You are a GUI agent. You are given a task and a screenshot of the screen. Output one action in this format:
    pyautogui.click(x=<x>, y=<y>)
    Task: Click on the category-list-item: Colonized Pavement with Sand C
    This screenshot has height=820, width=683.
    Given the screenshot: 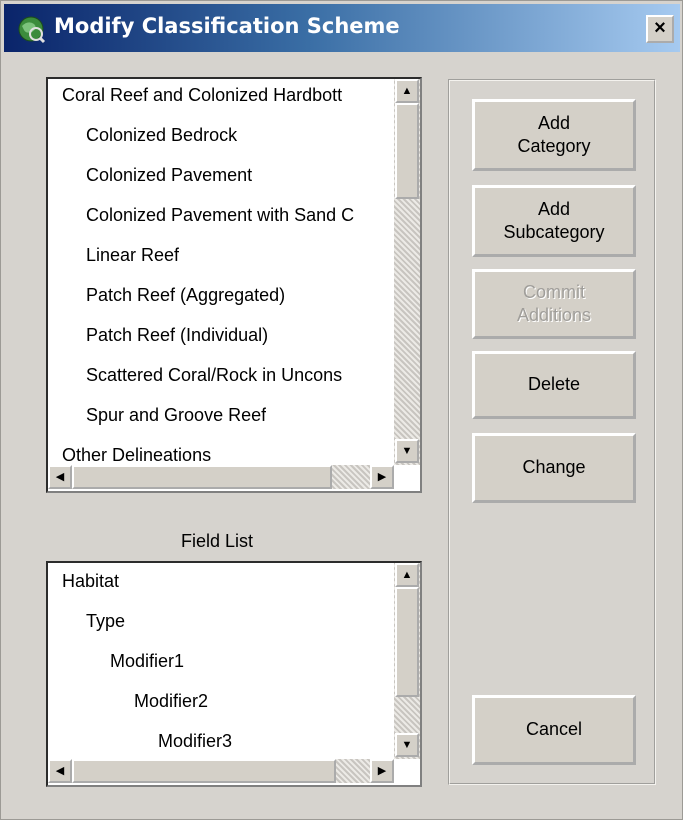 What is the action you would take?
    pyautogui.click(x=220, y=215)
    